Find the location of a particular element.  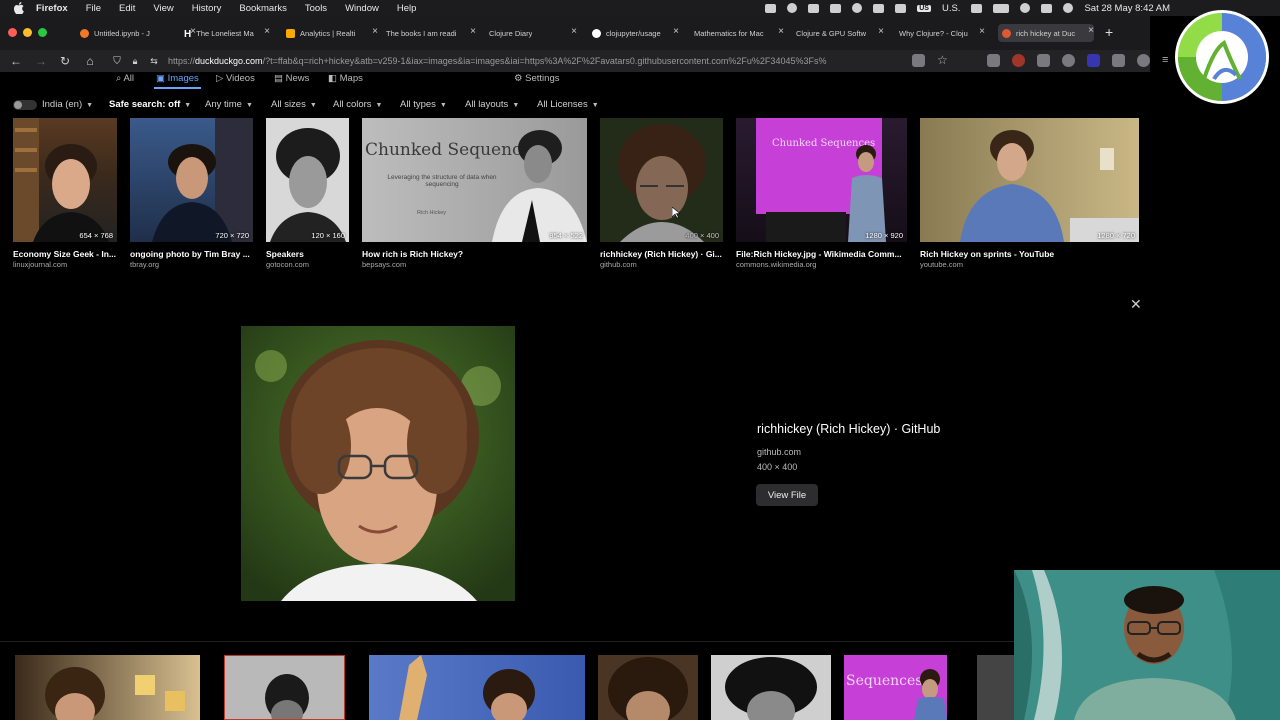

region-toggle is located at coordinates (25, 105).